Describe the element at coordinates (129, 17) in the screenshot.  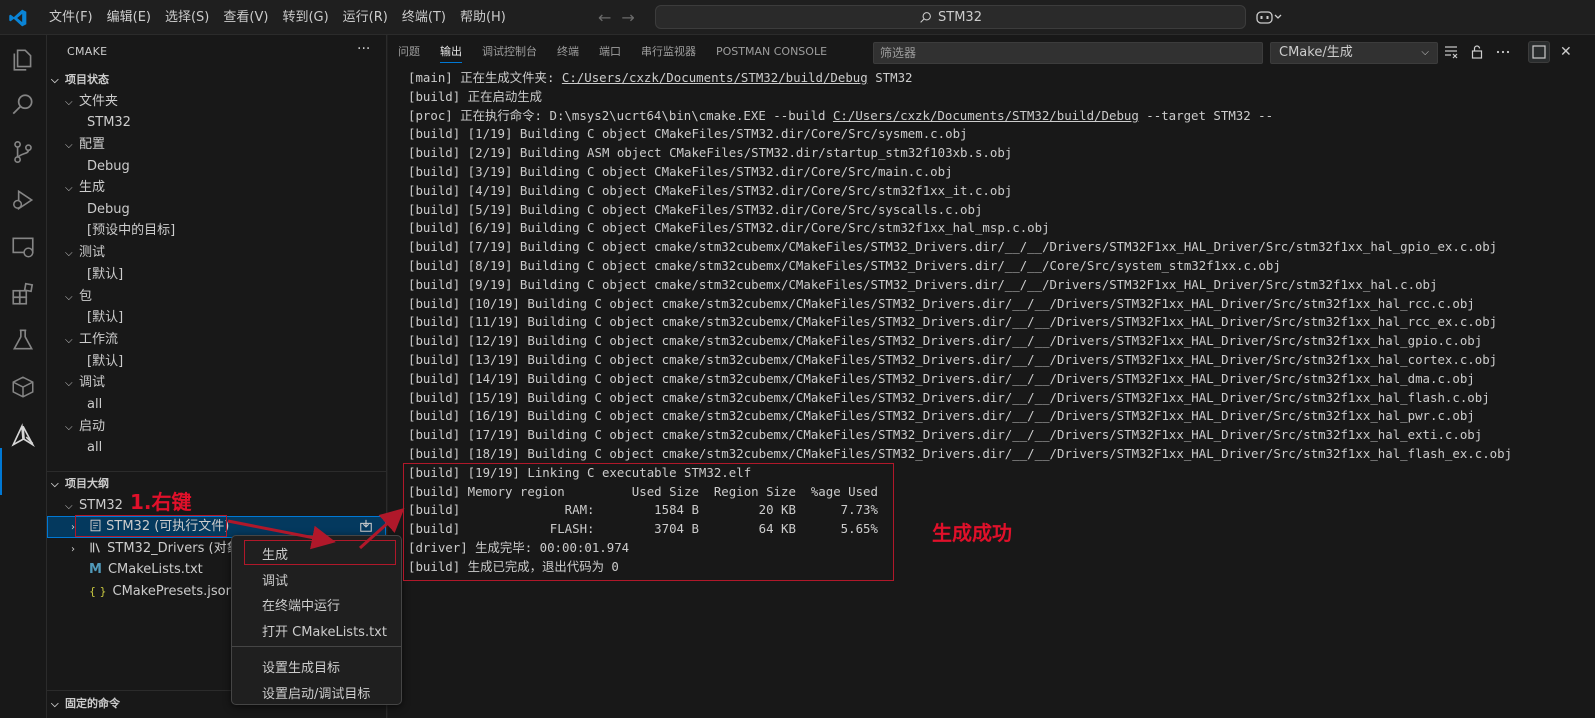
I see `menu-edit: 编辑(E)` at that location.